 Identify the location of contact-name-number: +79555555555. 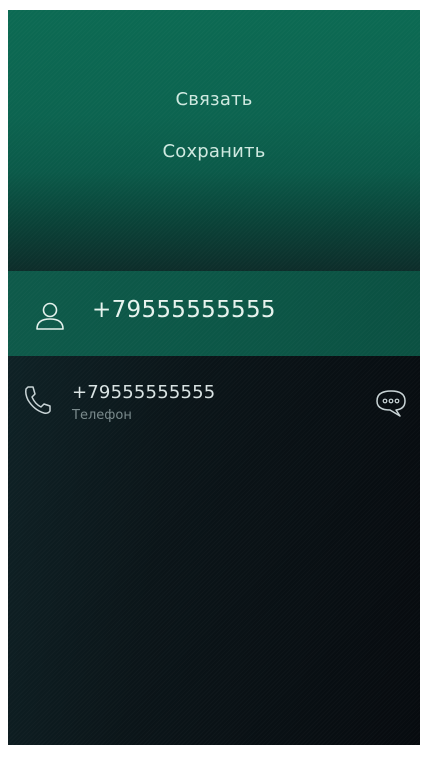
(184, 310).